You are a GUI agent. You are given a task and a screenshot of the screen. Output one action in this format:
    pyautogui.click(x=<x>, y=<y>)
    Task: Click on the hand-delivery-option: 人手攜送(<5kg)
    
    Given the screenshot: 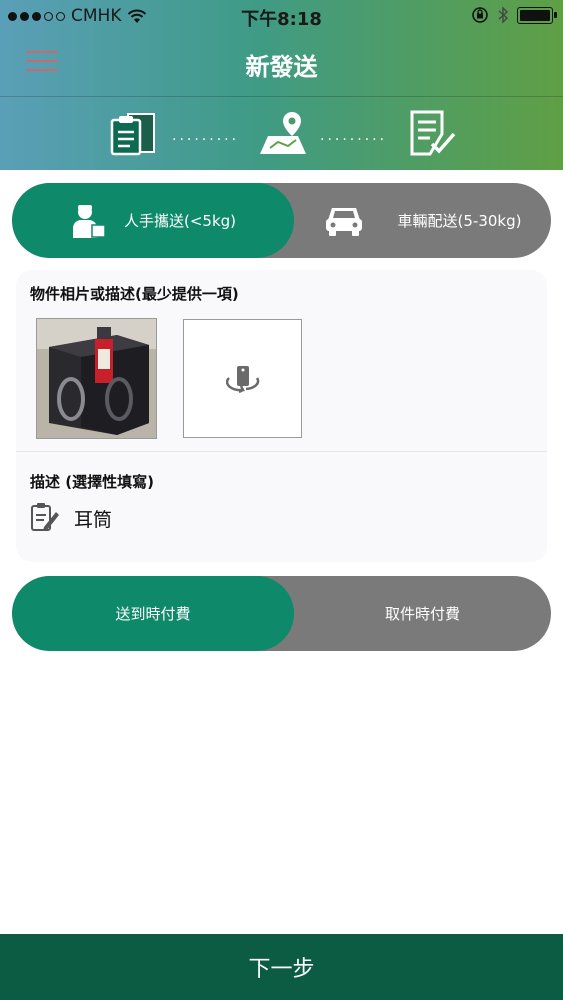 What is the action you would take?
    pyautogui.click(x=153, y=220)
    